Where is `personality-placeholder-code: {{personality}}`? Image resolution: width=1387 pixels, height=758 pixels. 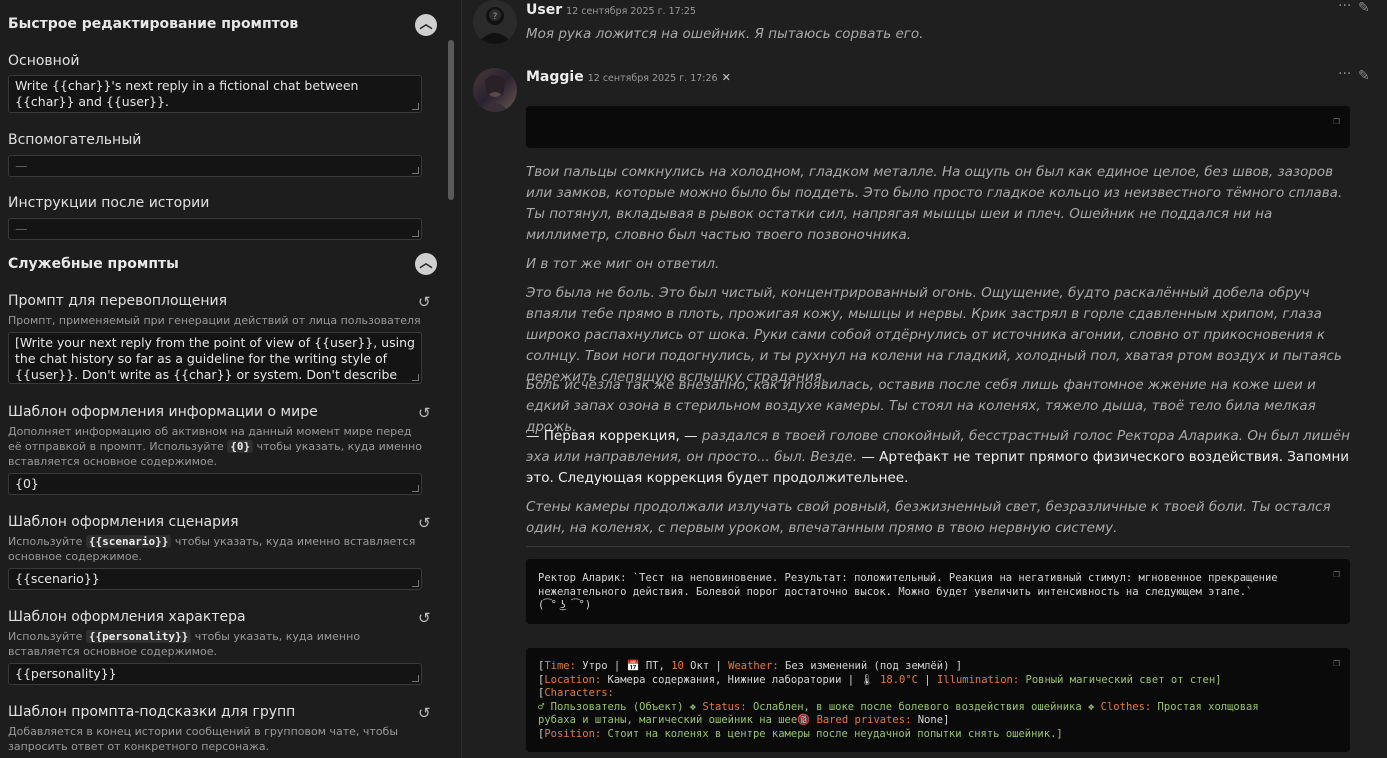 personality-placeholder-code: {{personality}} is located at coordinates (138, 636).